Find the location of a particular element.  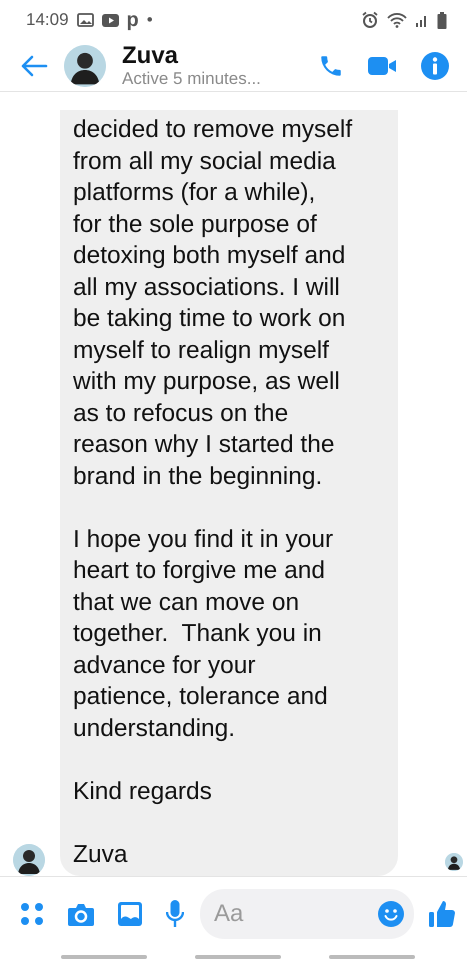

smiley-icon is located at coordinates (391, 914).